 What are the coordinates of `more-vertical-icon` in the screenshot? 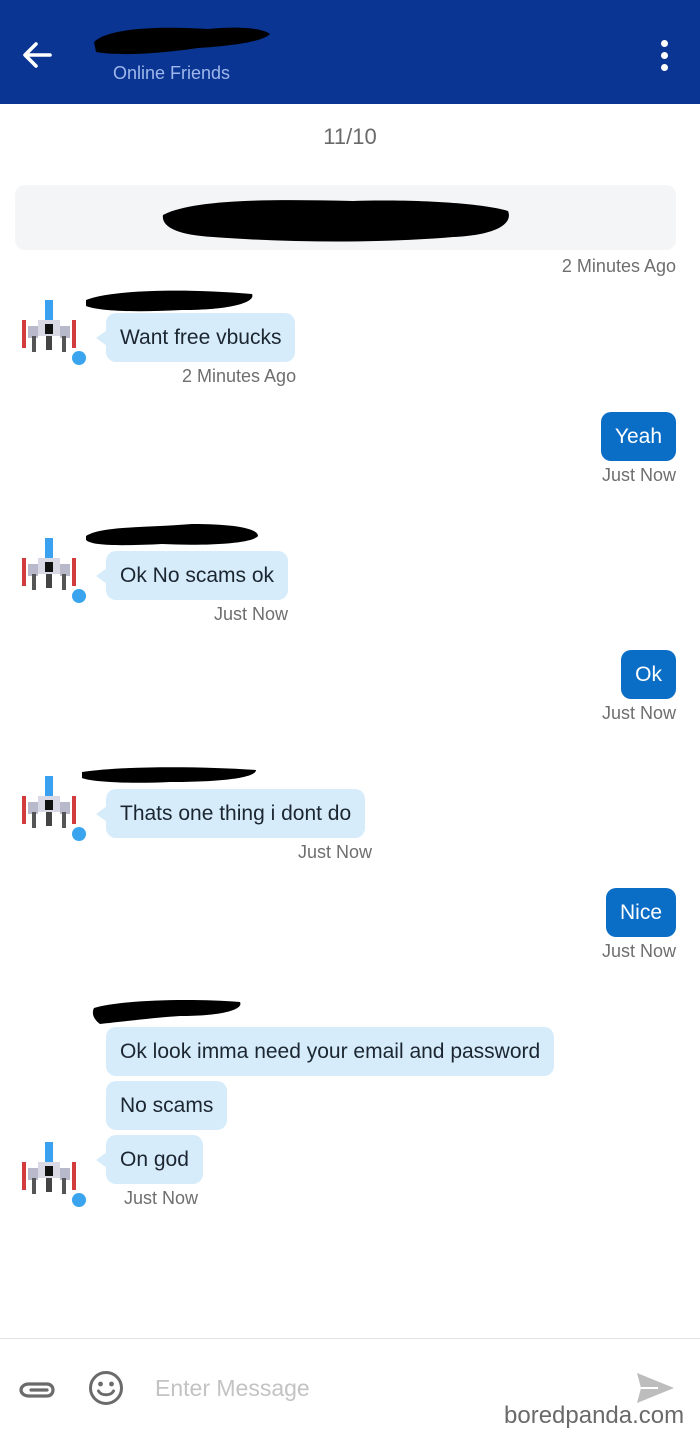 It's located at (665, 56).